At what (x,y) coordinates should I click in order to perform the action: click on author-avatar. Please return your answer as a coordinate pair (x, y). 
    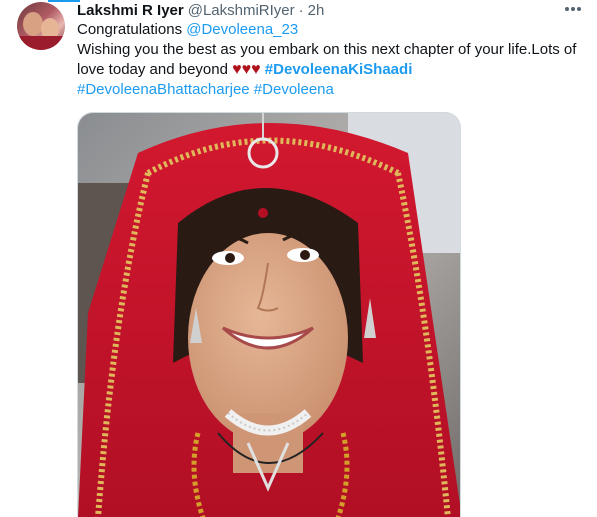
    Looking at the image, I should click on (41, 26).